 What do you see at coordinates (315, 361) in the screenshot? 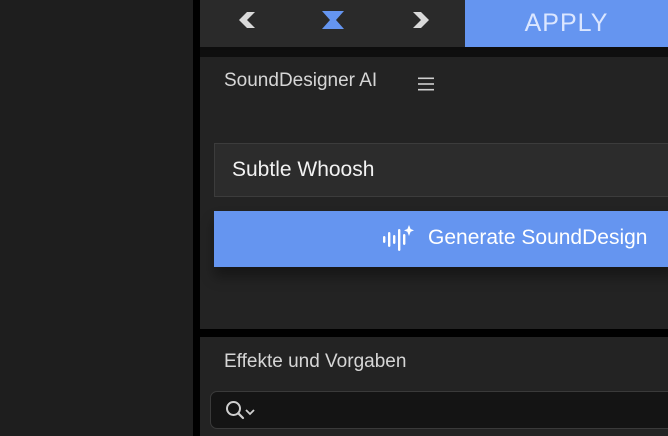
I see `effects-panel-title: Effekte und Vorgaben` at bounding box center [315, 361].